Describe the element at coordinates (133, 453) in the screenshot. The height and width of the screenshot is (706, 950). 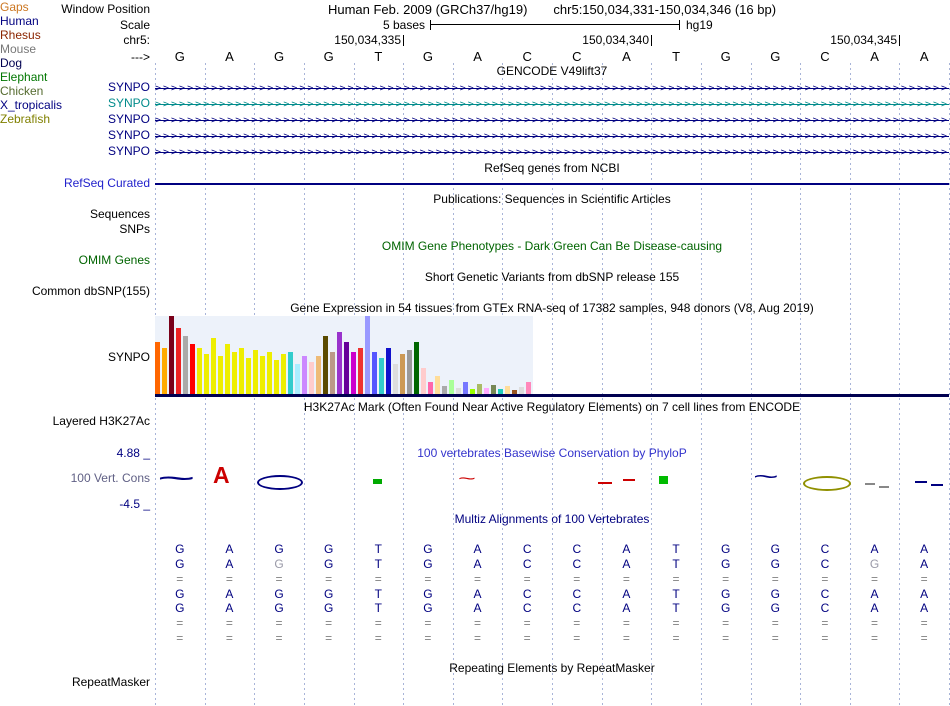
I see `cons-max-value: 4.88 _` at that location.